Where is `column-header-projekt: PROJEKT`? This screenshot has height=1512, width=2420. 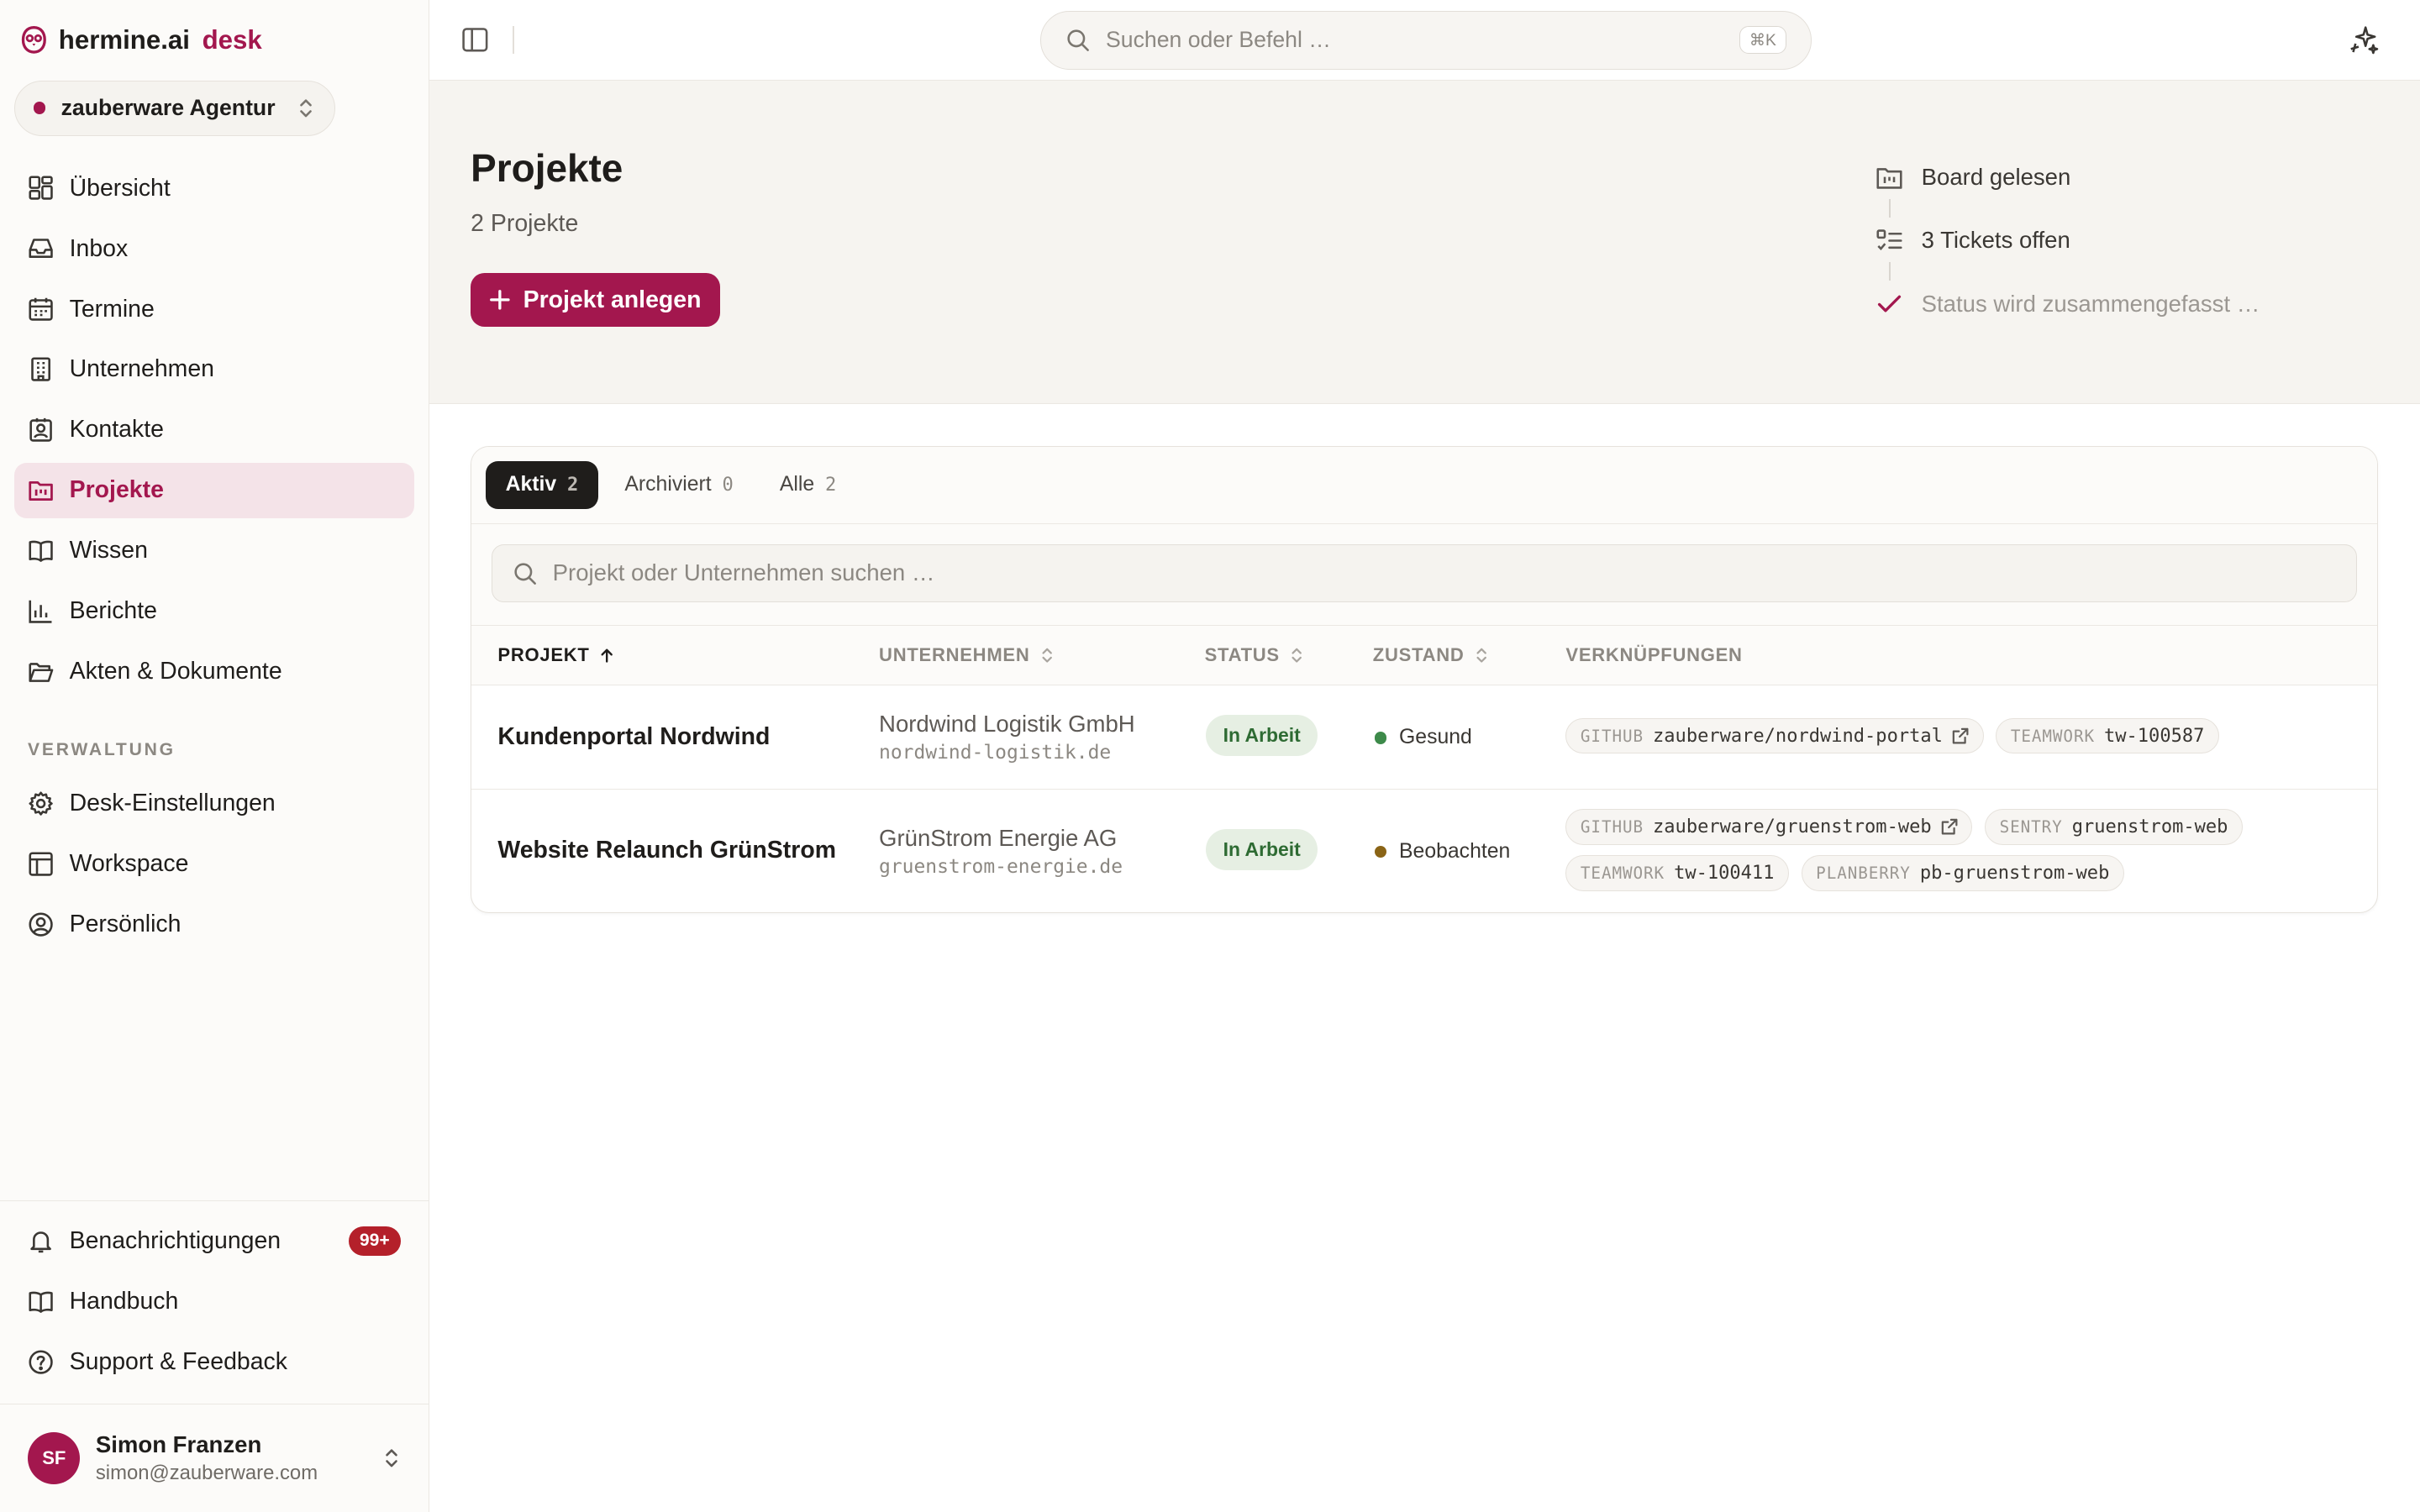
column-header-projekt: PROJEKT is located at coordinates (555, 655).